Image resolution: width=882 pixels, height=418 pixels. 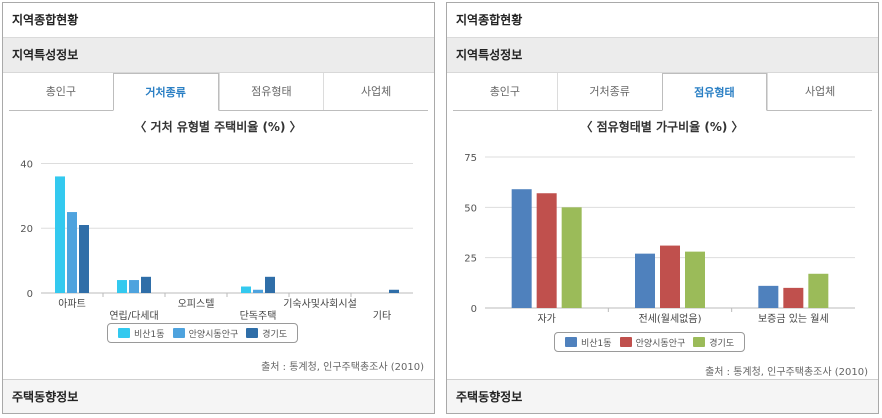 What do you see at coordinates (793, 319) in the screenshot?
I see `x-category-label: 보증금 있는 월세` at bounding box center [793, 319].